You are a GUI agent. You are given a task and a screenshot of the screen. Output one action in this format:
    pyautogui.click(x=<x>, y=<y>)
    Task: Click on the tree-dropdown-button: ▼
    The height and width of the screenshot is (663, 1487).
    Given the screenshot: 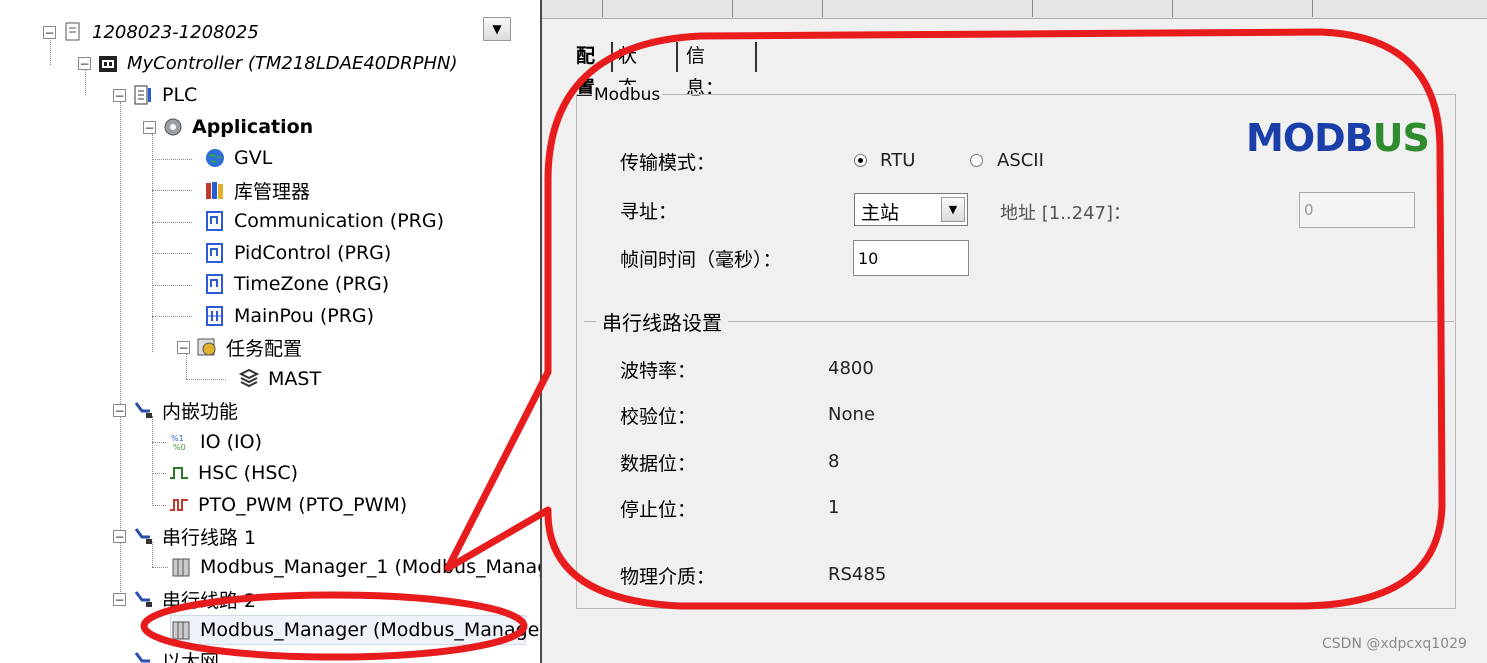 What is the action you would take?
    pyautogui.click(x=497, y=29)
    